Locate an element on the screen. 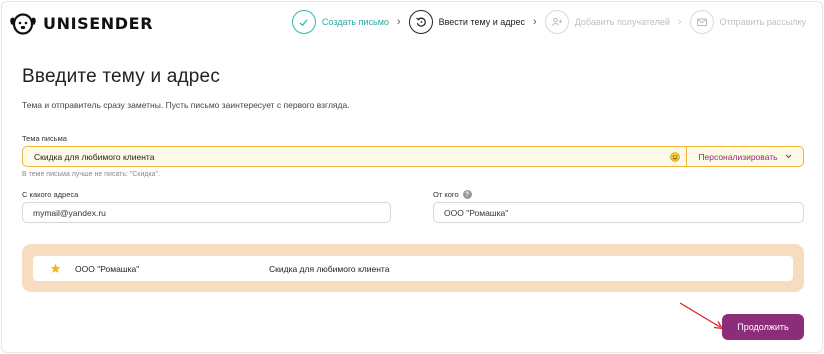  help-icon: ? is located at coordinates (467, 194).